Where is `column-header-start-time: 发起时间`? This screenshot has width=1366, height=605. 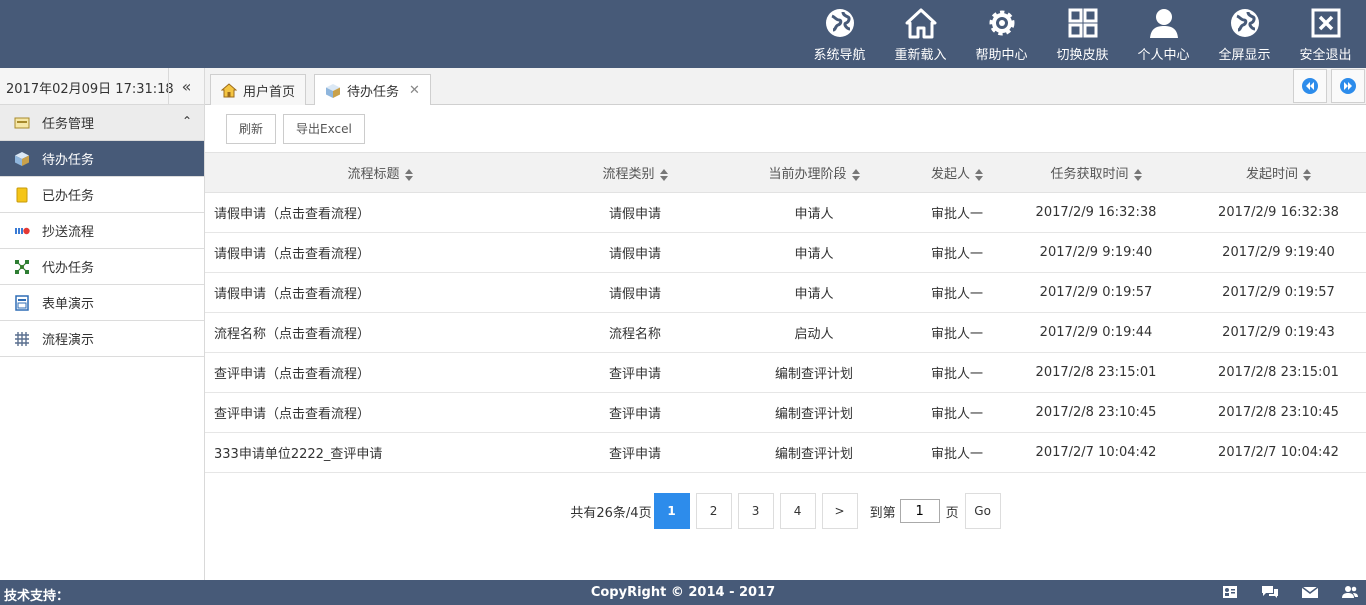
column-header-start-time: 发起时间 is located at coordinates (1278, 172).